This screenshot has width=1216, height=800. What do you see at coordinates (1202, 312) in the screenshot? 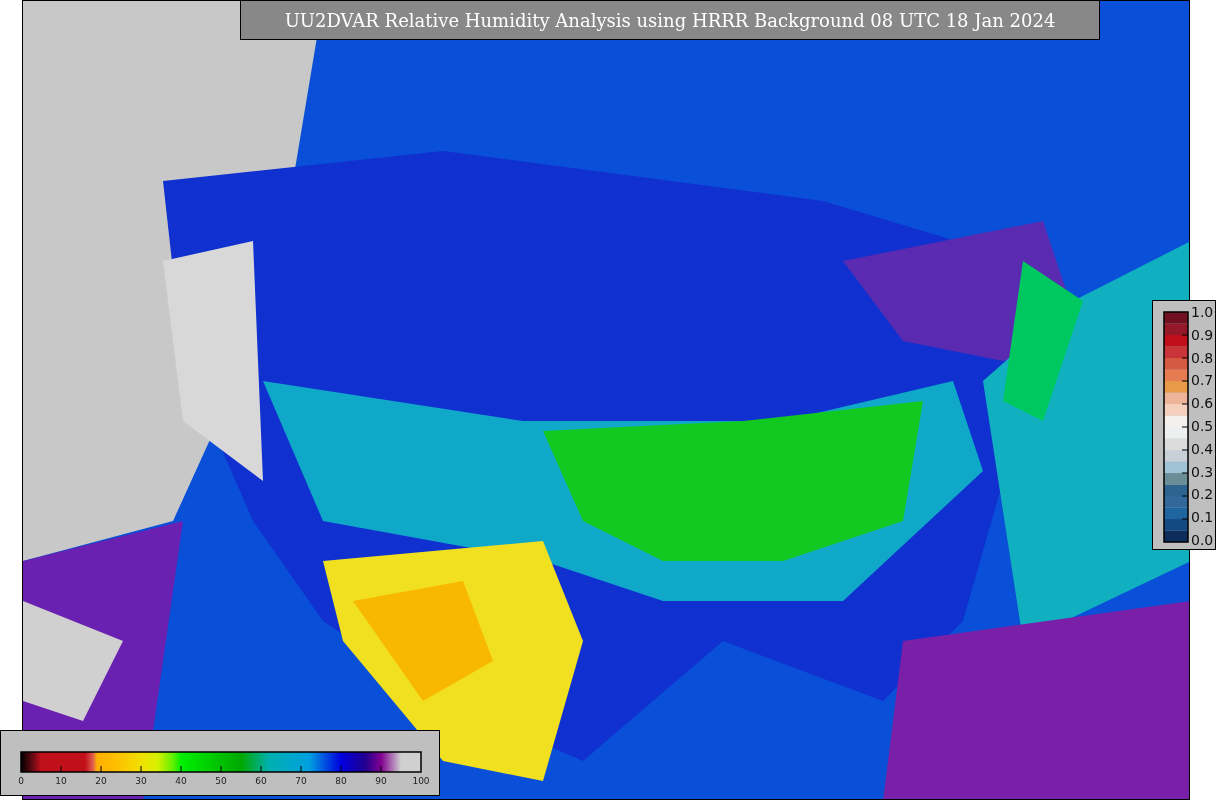
I see `tick-label: 1.0` at bounding box center [1202, 312].